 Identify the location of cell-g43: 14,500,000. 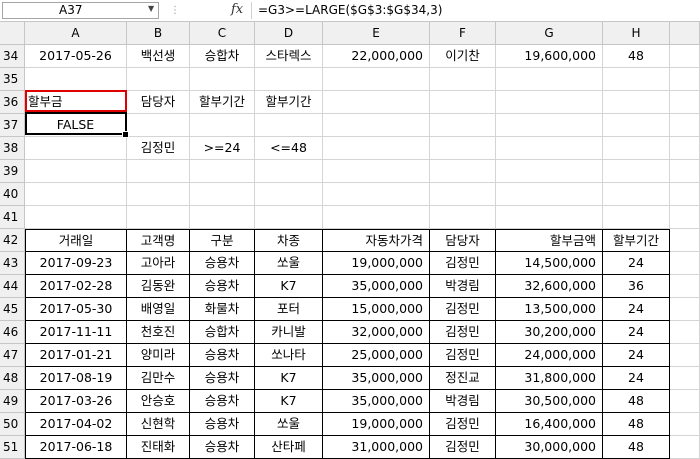
(549, 263).